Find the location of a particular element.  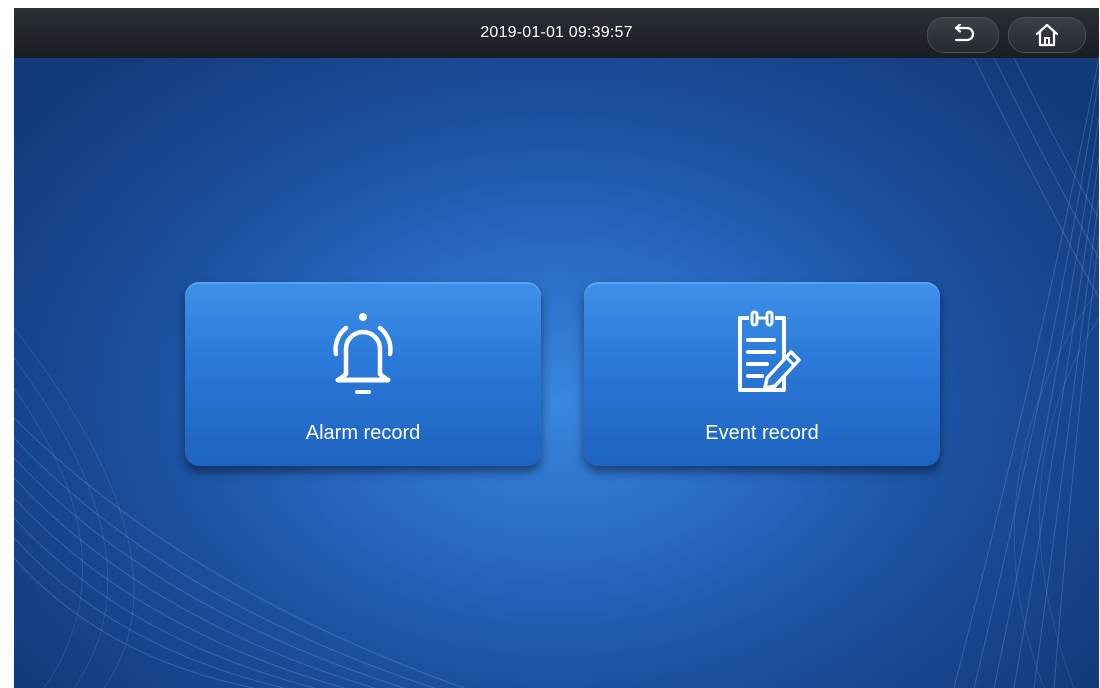

home-button is located at coordinates (1047, 35).